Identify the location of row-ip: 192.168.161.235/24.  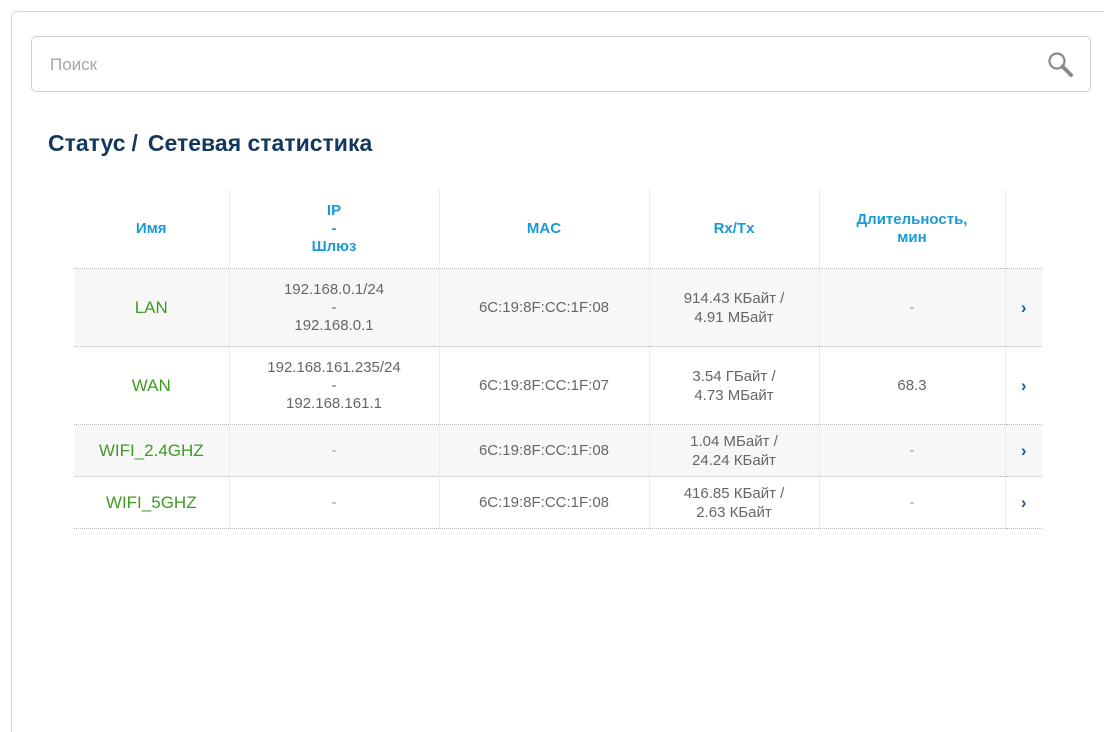
(334, 367).